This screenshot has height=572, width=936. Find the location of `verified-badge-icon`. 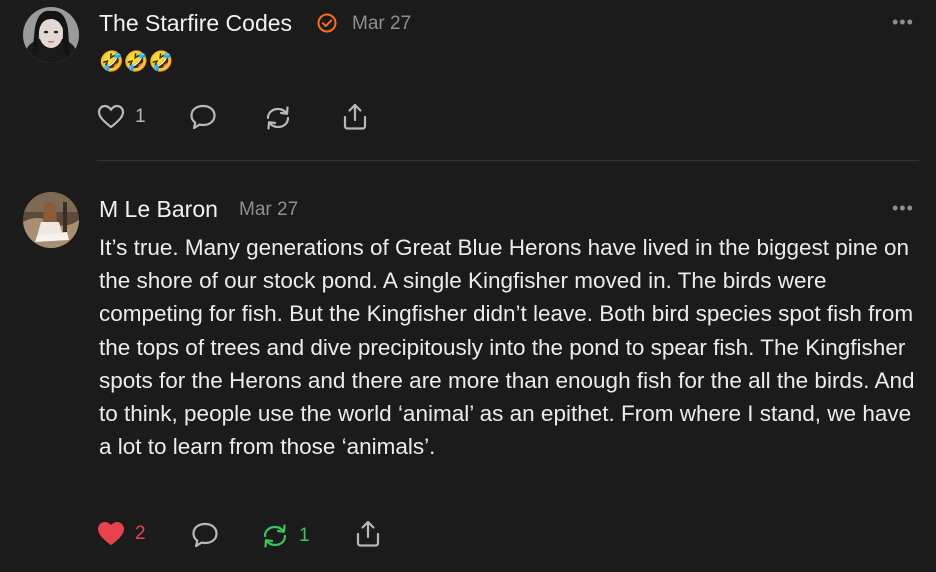

verified-badge-icon is located at coordinates (327, 23).